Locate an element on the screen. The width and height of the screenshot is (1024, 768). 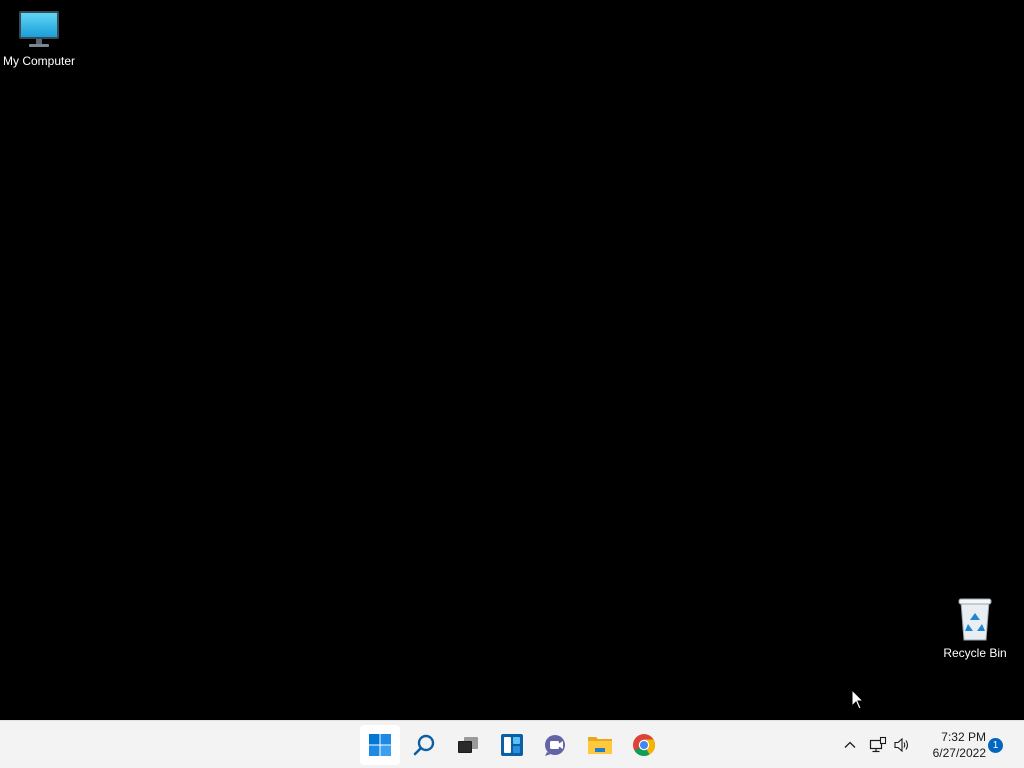
search-button is located at coordinates (424, 745).